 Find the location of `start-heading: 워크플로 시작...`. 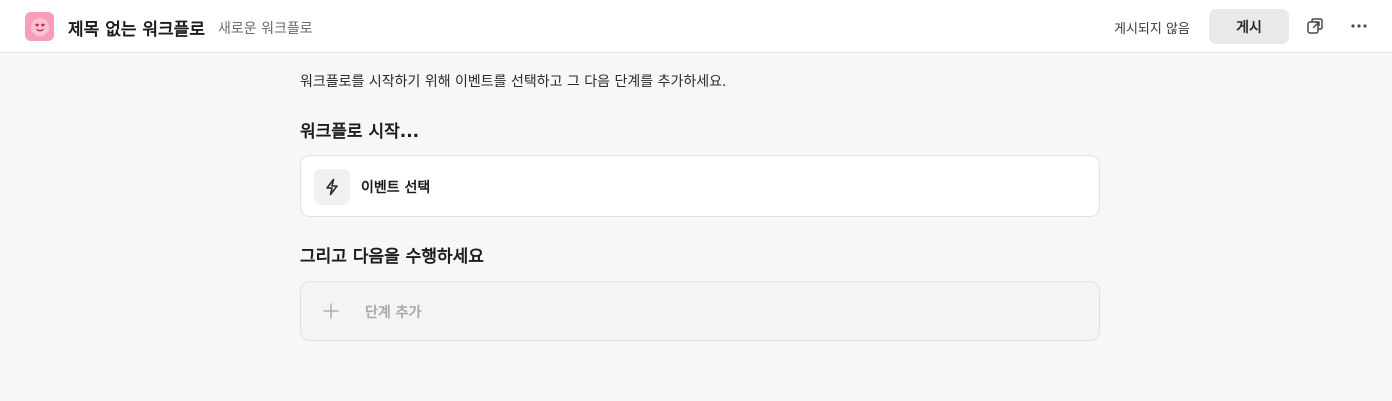

start-heading: 워크플로 시작... is located at coordinates (360, 132).